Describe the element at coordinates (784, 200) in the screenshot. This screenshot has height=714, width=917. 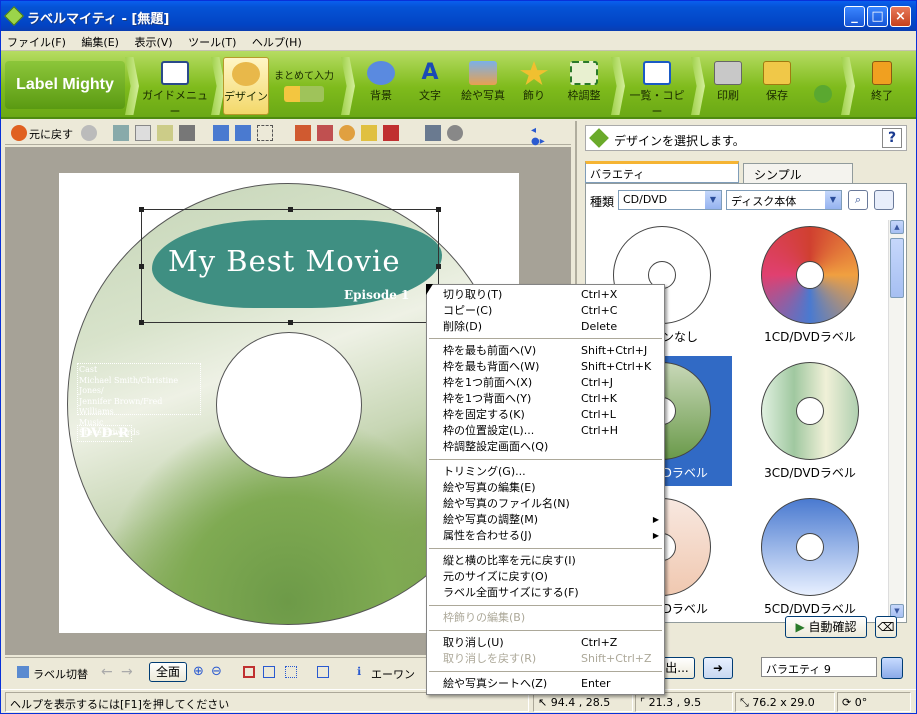
I see `sub-kind-select: ディスク本体 ▼` at that location.